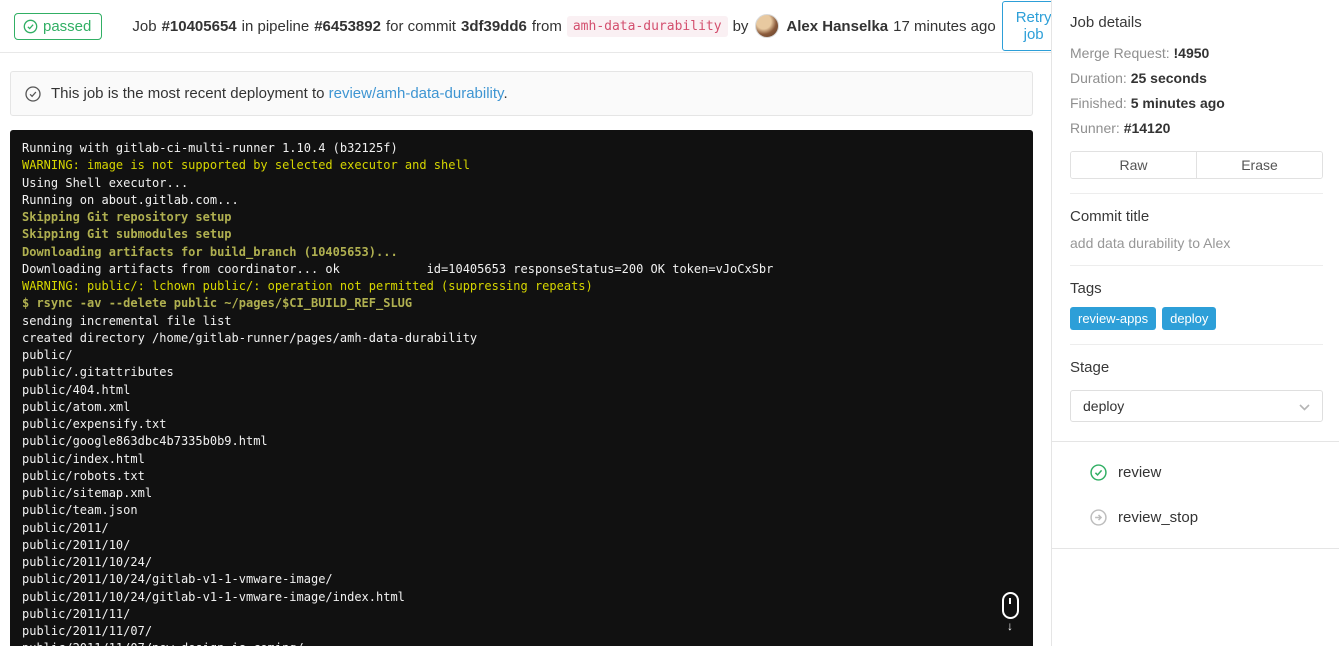 The width and height of the screenshot is (1339, 646). I want to click on stage-jobs-list: review review_stop, so click(1195, 495).